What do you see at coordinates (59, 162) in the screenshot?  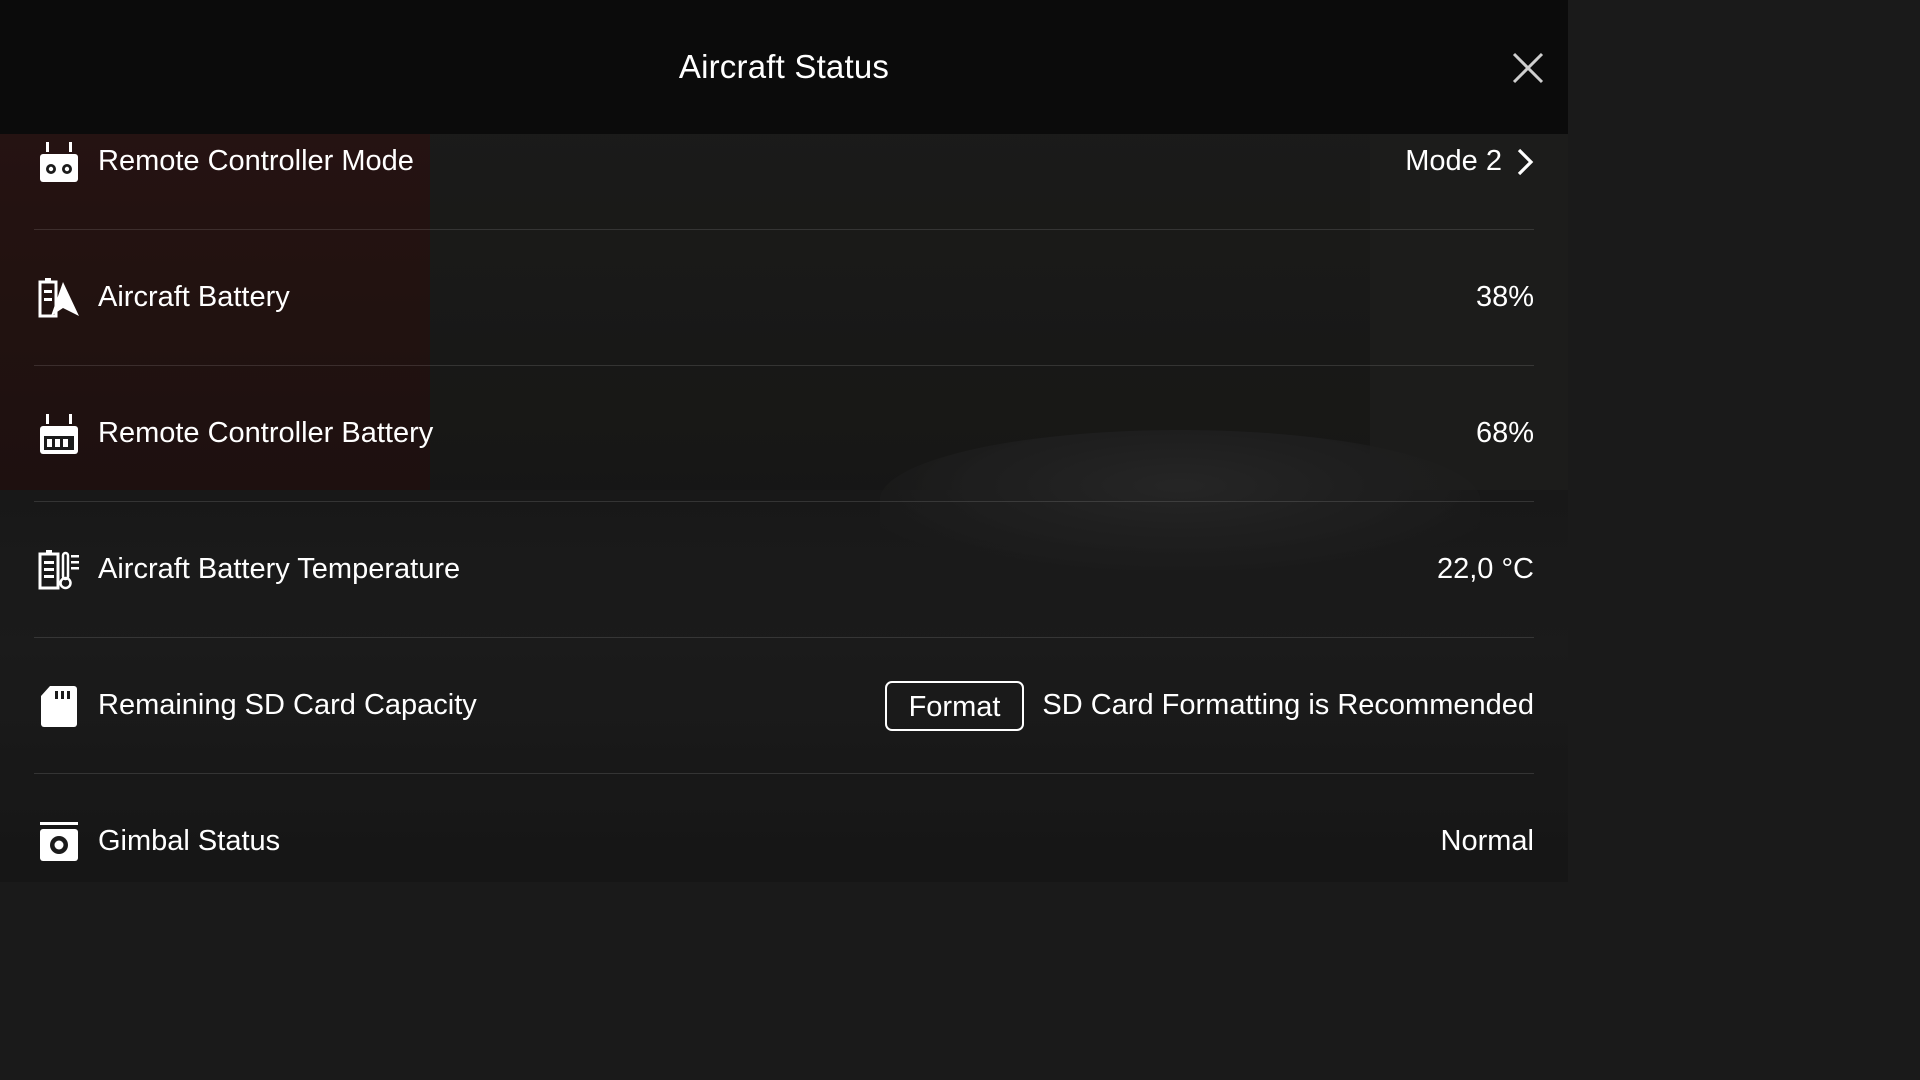 I see `remote-controller-icon` at bounding box center [59, 162].